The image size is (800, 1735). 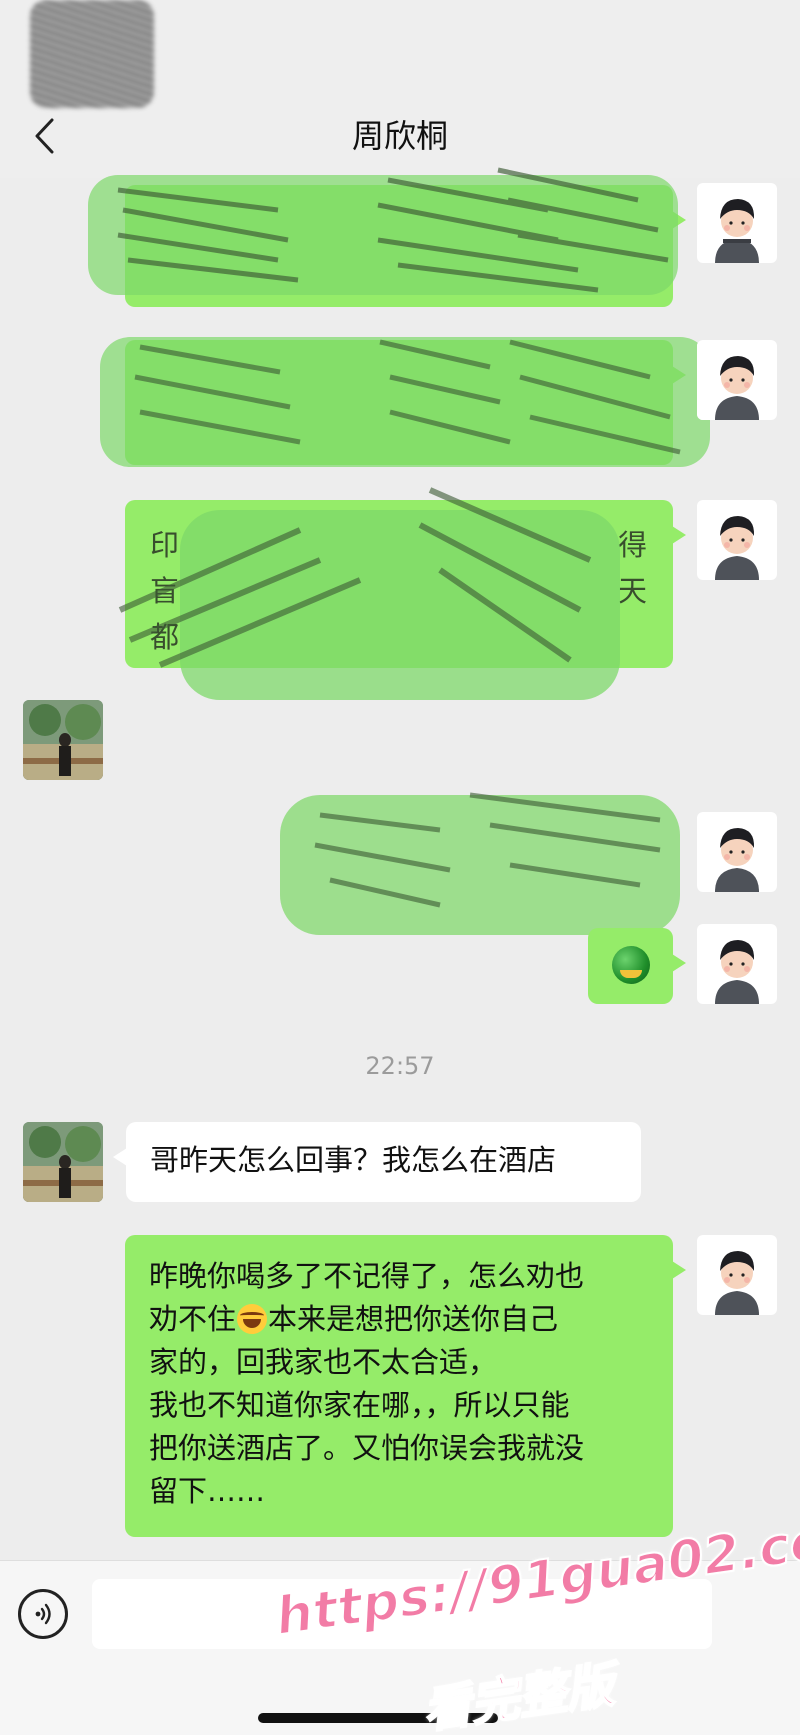 I want to click on message-timestamp: 22:57, so click(x=400, y=1066).